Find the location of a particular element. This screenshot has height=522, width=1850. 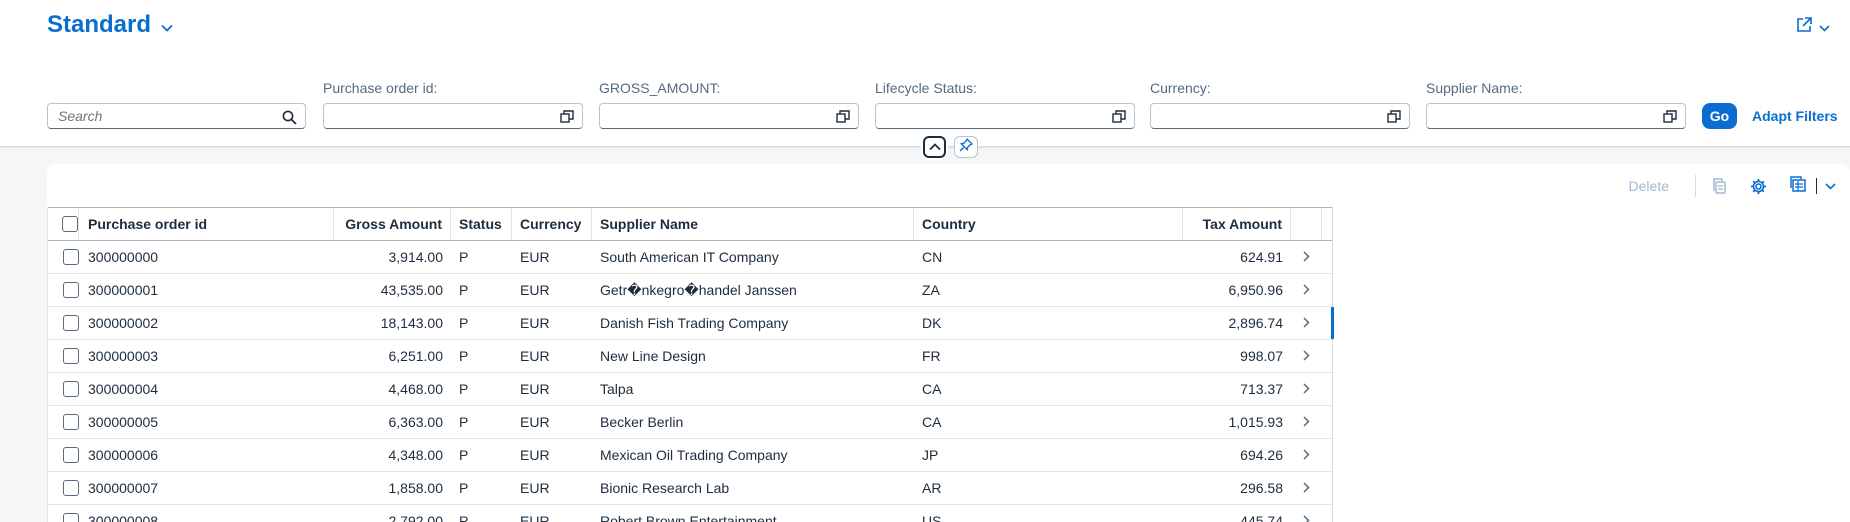

search-input is located at coordinates (176, 116).